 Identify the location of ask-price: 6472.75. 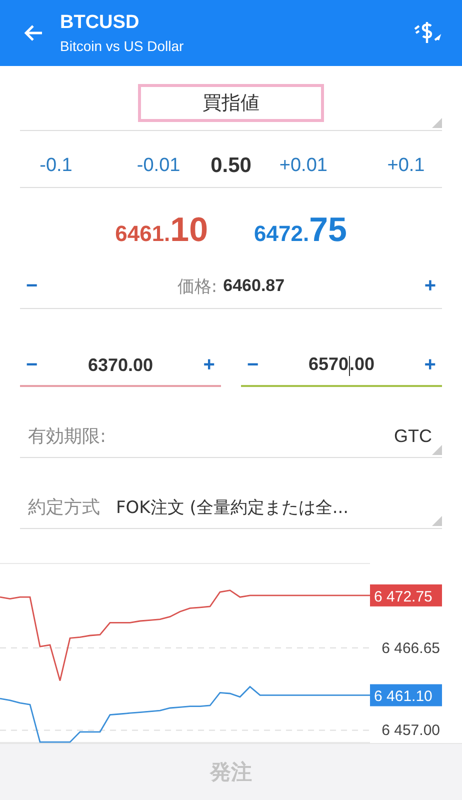
(300, 230).